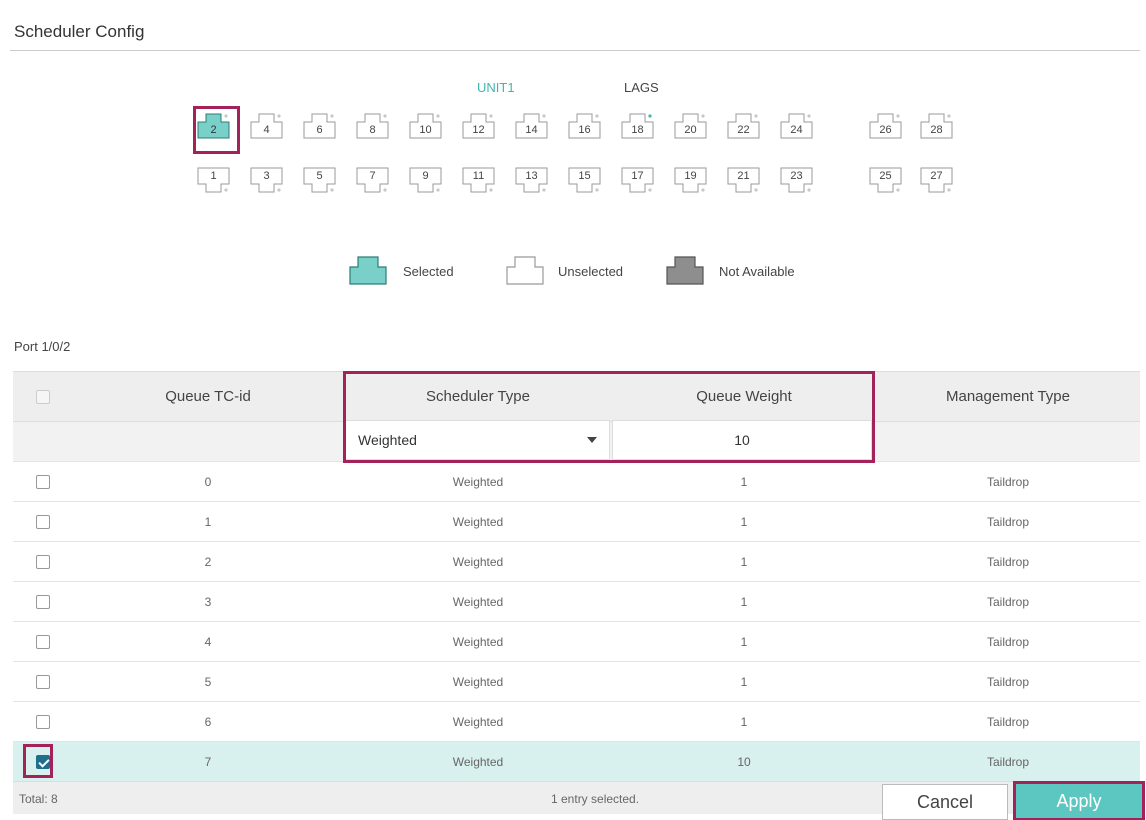 This screenshot has height=820, width=1146. I want to click on port-19: 19, so click(690, 180).